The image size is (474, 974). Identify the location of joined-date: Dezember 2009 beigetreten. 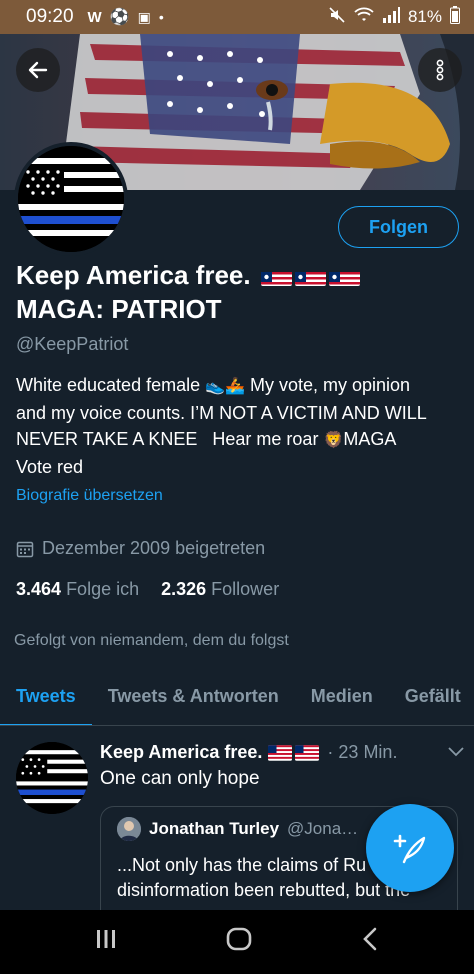
(140, 548).